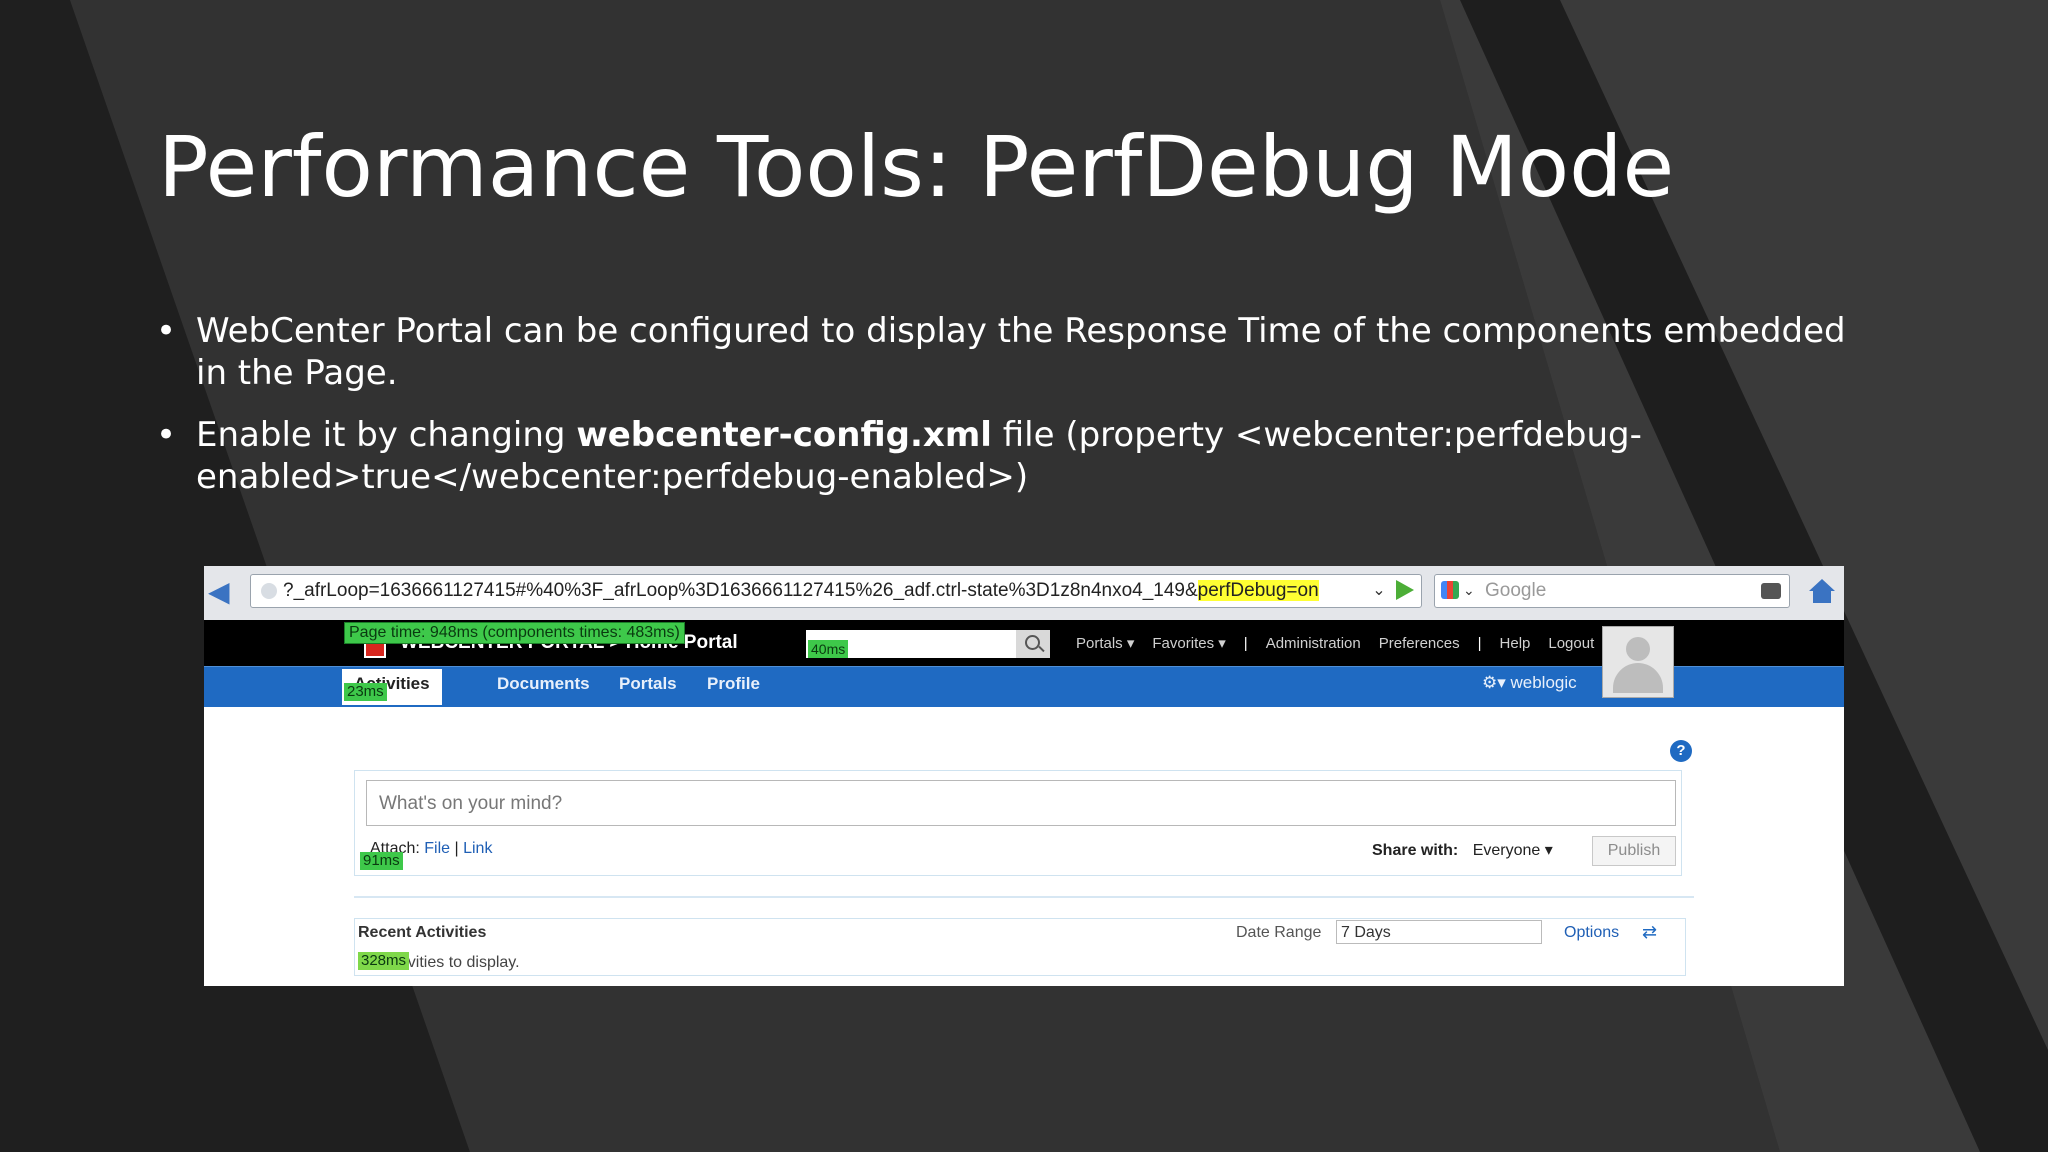 The height and width of the screenshot is (1152, 2048). What do you see at coordinates (269, 590) in the screenshot?
I see `favicon-icon` at bounding box center [269, 590].